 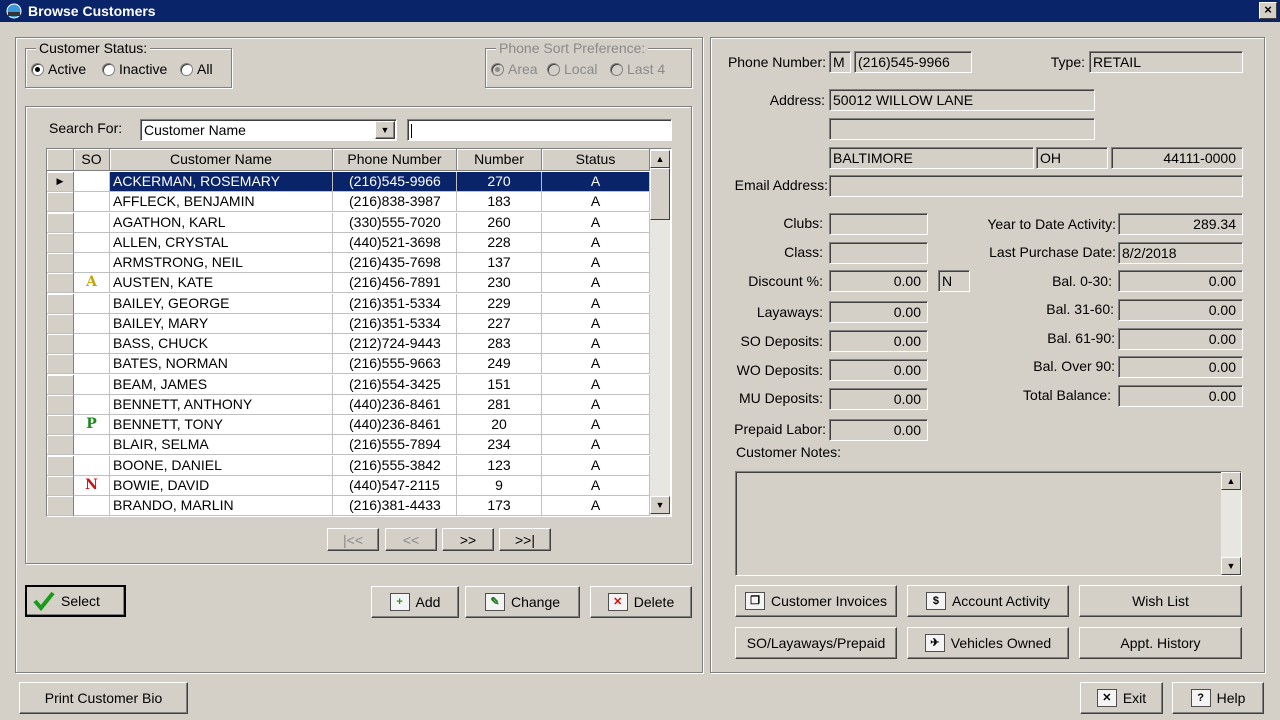 What do you see at coordinates (221, 160) in the screenshot?
I see `header-customer-name: Customer Name` at bounding box center [221, 160].